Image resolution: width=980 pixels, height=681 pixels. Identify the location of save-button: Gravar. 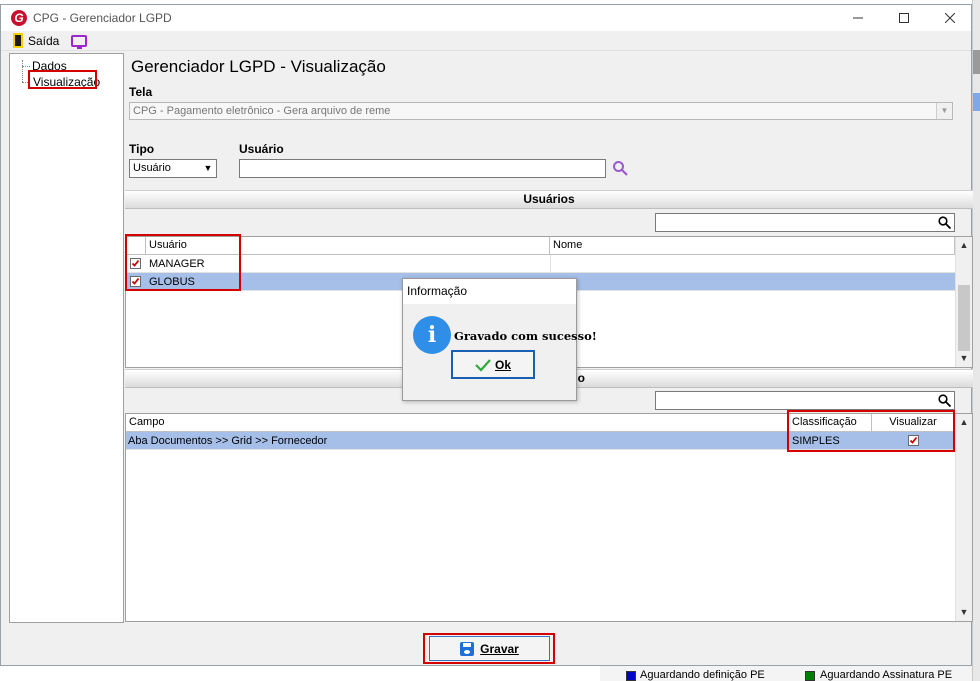
(489, 648).